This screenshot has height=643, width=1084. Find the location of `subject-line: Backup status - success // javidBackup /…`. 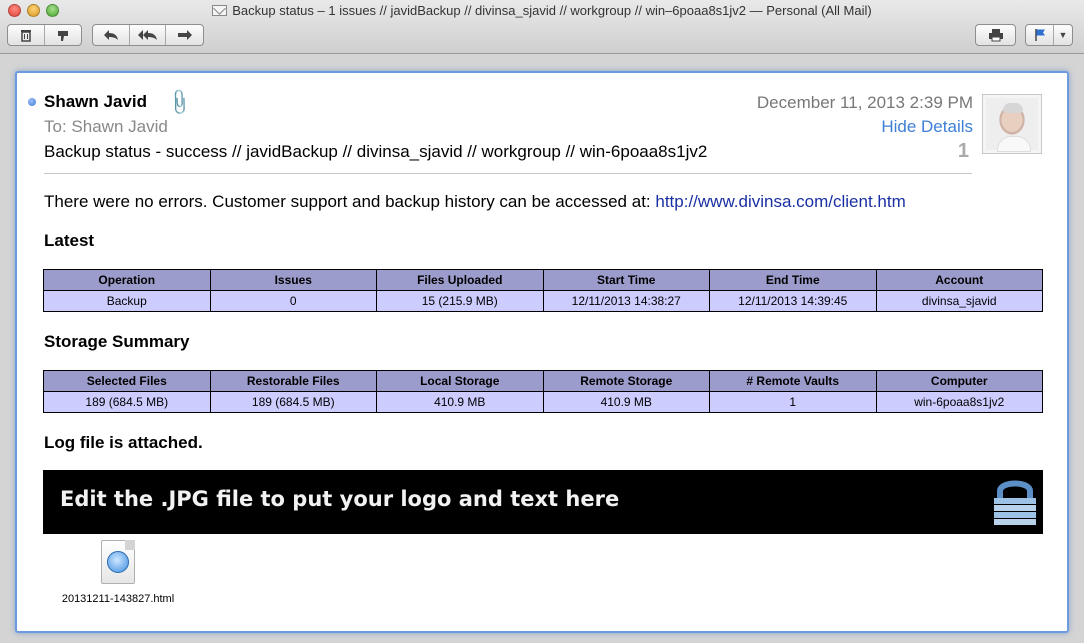

subject-line: Backup status - success // javidBackup /… is located at coordinates (376, 151).